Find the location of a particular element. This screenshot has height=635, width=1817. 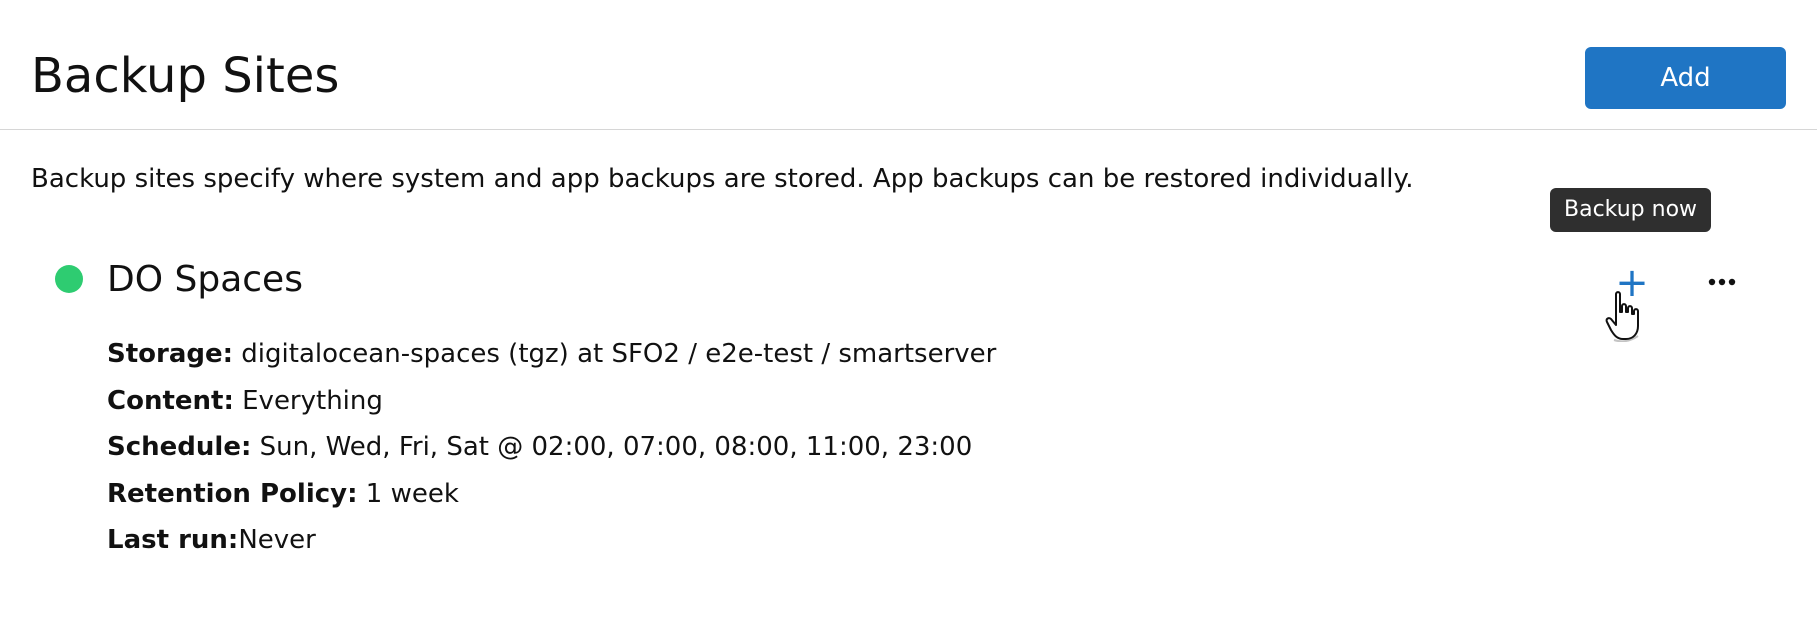

last-run-value: Never is located at coordinates (277, 540).